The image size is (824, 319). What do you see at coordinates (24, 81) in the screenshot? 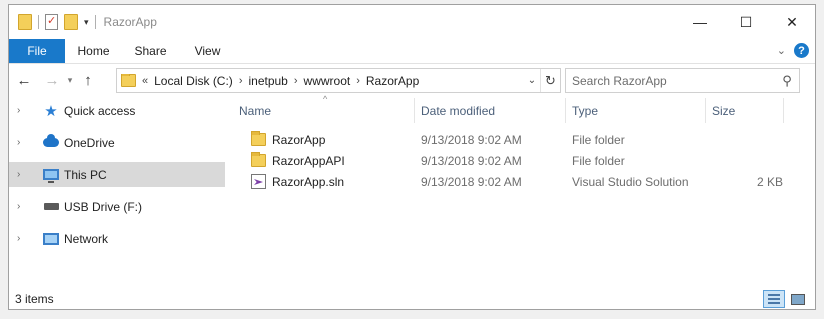
I see `back-button: ←` at bounding box center [24, 81].